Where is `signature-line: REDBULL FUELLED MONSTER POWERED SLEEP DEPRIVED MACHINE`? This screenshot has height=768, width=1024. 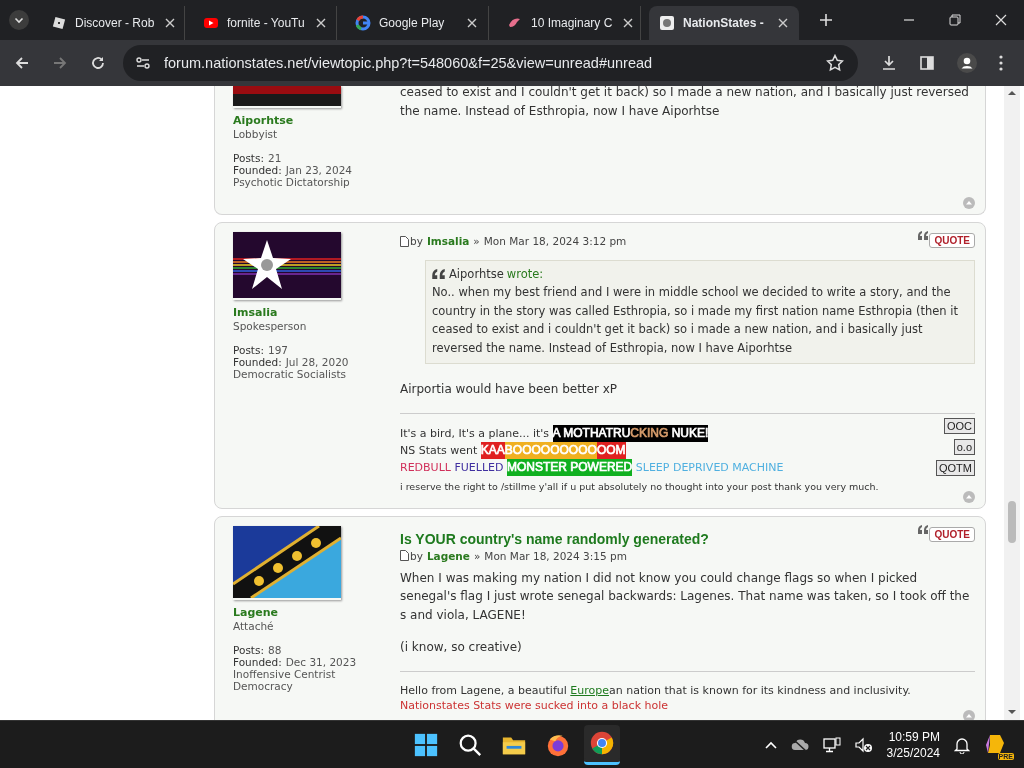 signature-line: REDBULL FUELLED MONSTER POWERED SLEEP DEPRIVED MACHINE is located at coordinates (592, 467).